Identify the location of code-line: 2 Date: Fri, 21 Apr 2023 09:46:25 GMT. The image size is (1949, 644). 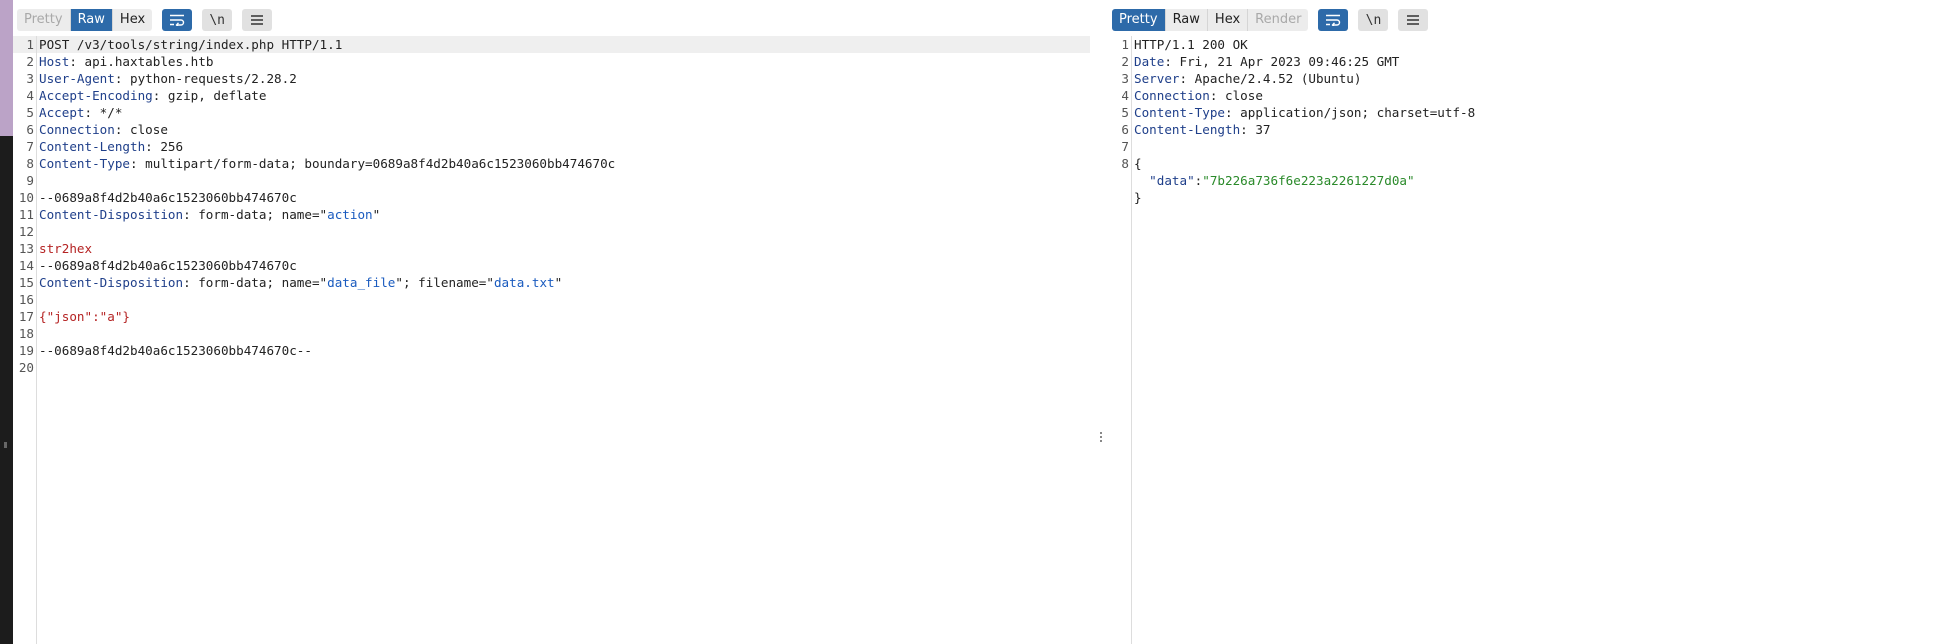
(1528, 61).